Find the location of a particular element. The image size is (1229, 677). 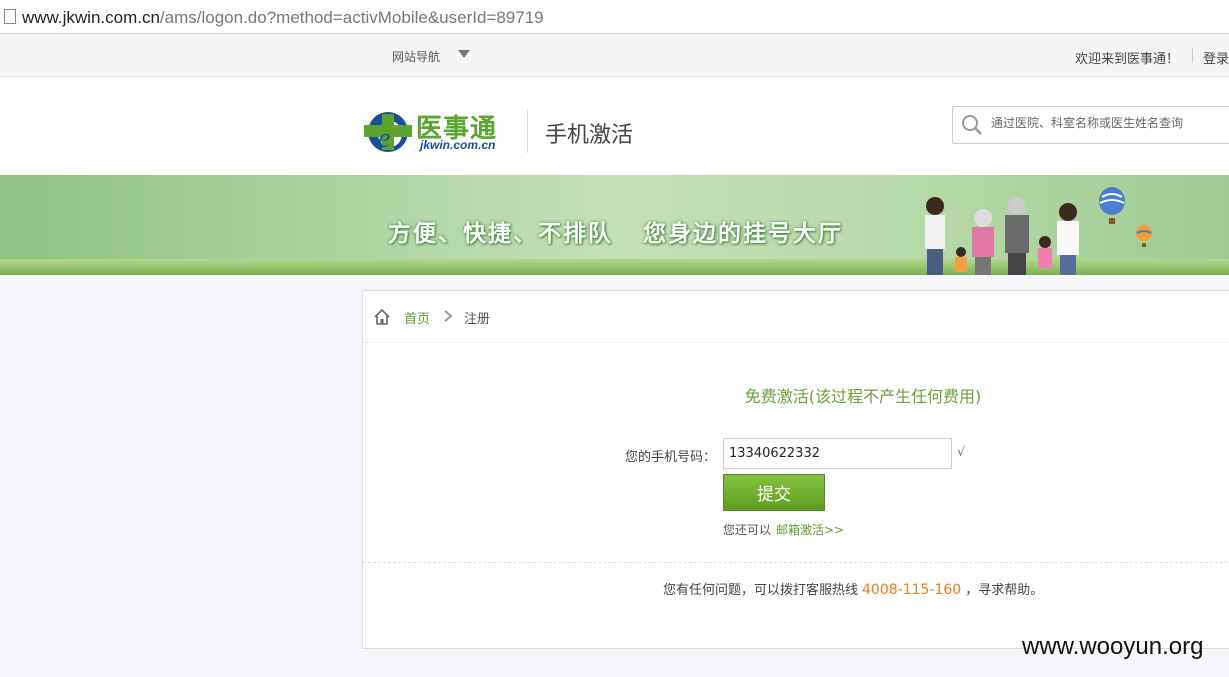

phone-label: 您的手机号码： is located at coordinates (671, 457).